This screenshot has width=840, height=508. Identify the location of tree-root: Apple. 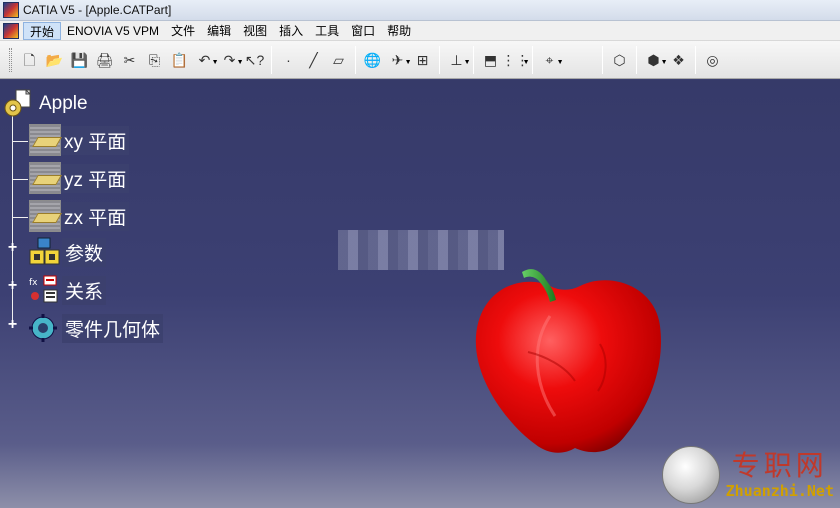
(46, 104).